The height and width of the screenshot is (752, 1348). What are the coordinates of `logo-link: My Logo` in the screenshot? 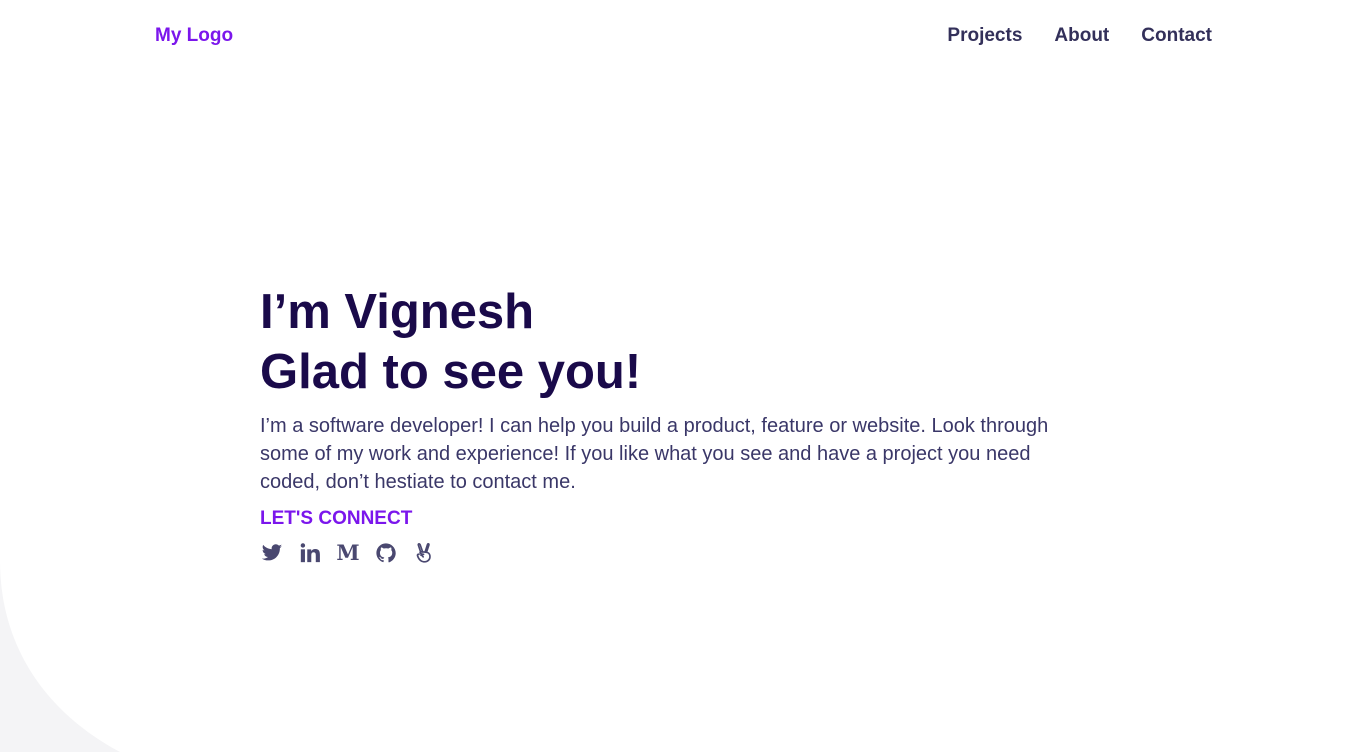 It's located at (194, 36).